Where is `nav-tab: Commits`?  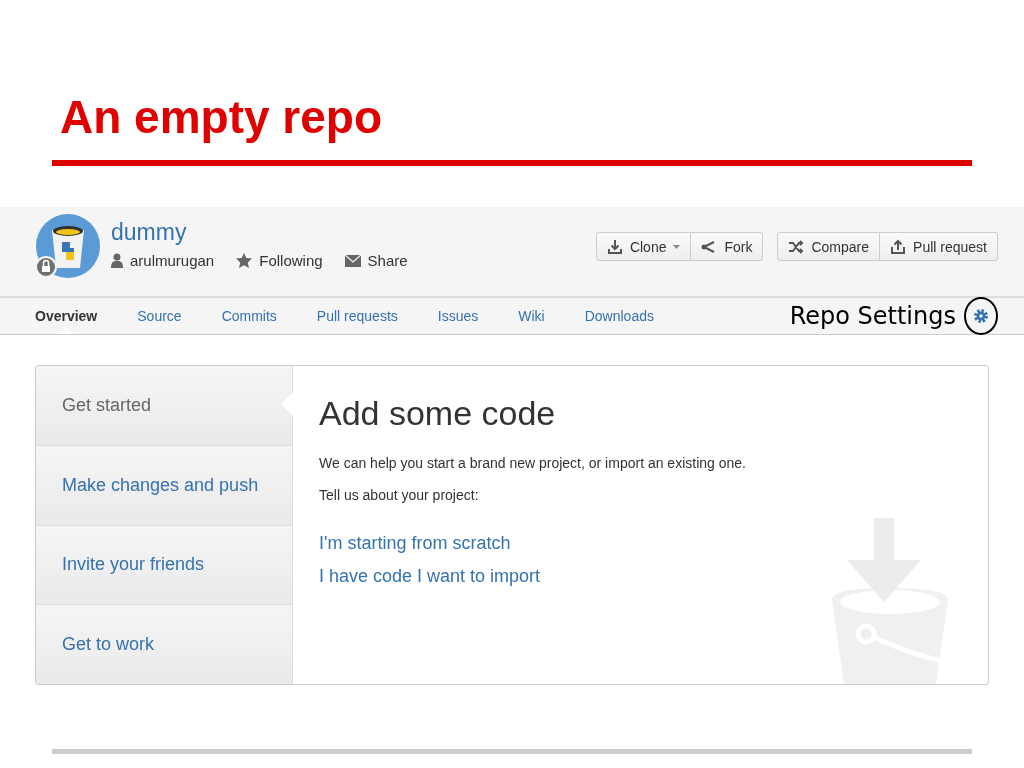 nav-tab: Commits is located at coordinates (249, 316).